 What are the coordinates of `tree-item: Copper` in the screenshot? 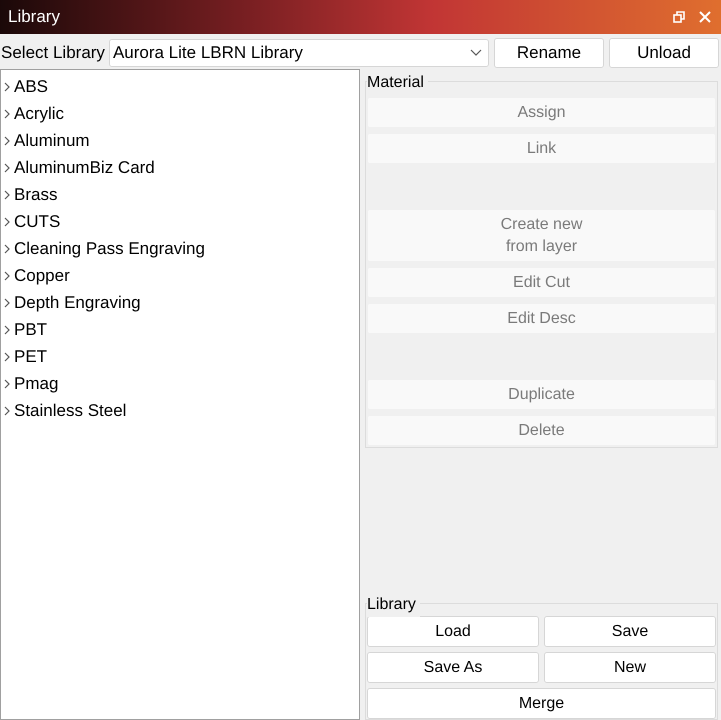 It's located at (180, 275).